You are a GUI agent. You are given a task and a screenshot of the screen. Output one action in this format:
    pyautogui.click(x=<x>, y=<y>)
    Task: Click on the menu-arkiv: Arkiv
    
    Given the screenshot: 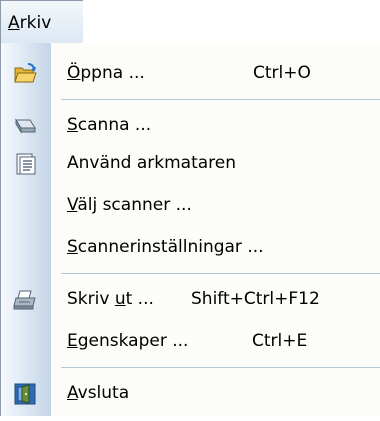 What is the action you would take?
    pyautogui.click(x=42, y=22)
    